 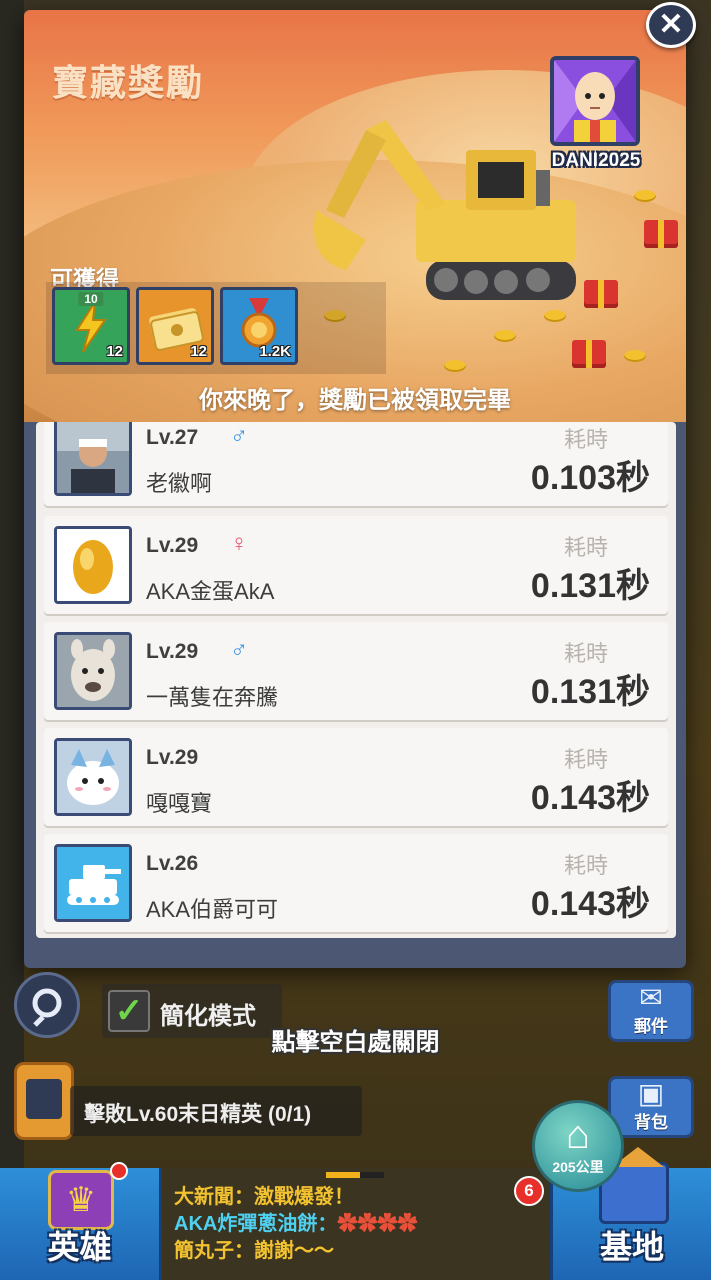 What do you see at coordinates (239, 543) in the screenshot?
I see `female-gender-icon: ♀` at bounding box center [239, 543].